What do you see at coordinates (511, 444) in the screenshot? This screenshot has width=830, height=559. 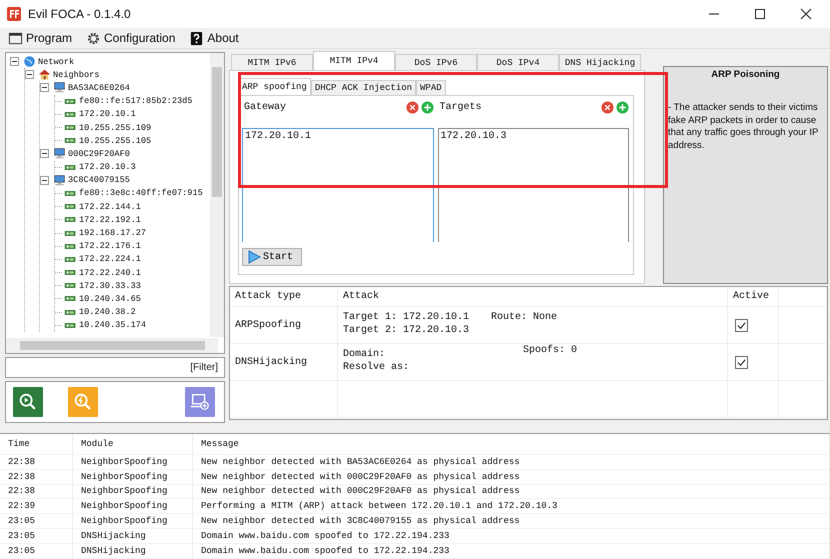 I see `column-header: Message` at bounding box center [511, 444].